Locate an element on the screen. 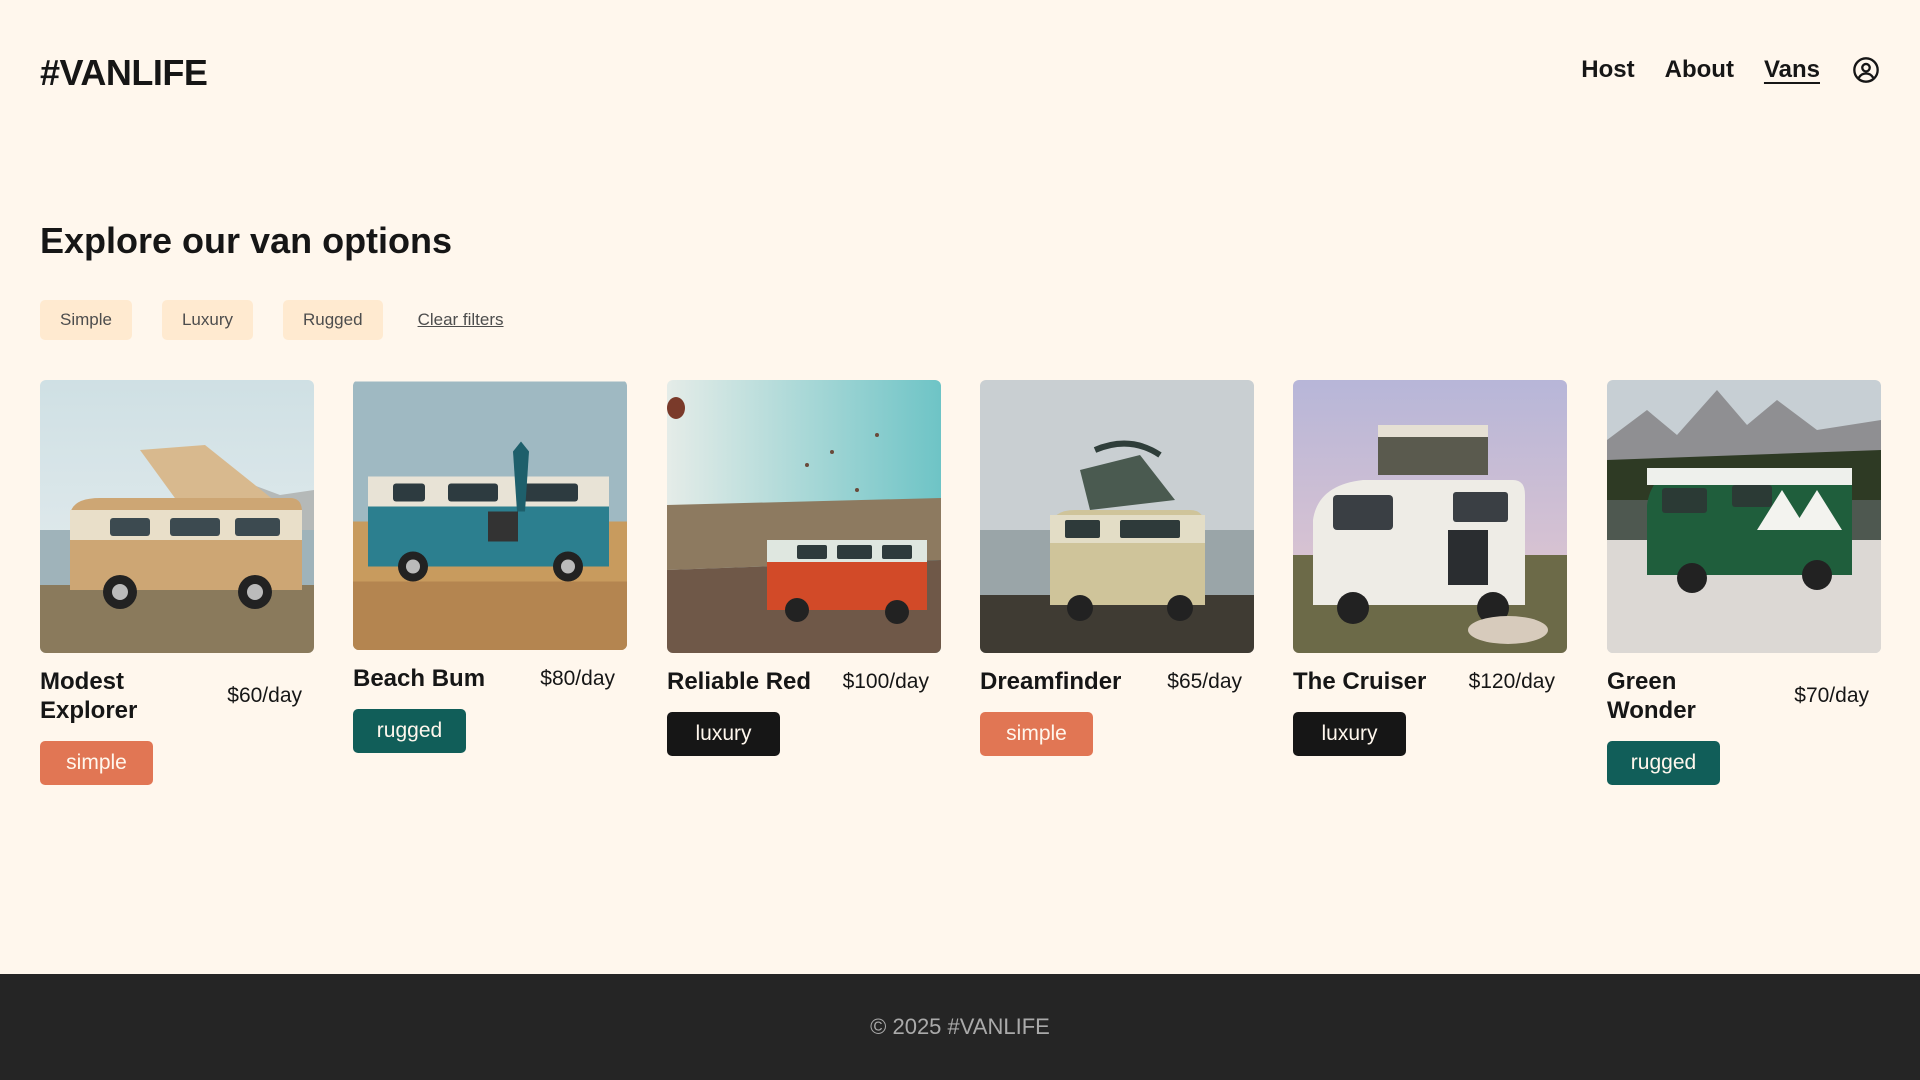 The width and height of the screenshot is (1920, 1080). user-circle-icon is located at coordinates (1866, 70).